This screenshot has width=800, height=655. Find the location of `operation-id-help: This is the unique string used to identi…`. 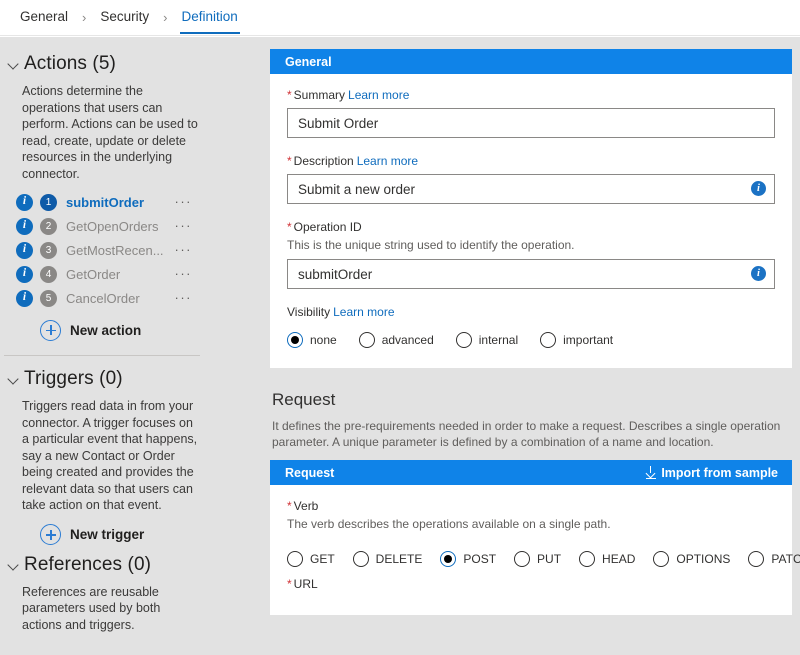

operation-id-help: This is the unique string used to identi… is located at coordinates (431, 245).